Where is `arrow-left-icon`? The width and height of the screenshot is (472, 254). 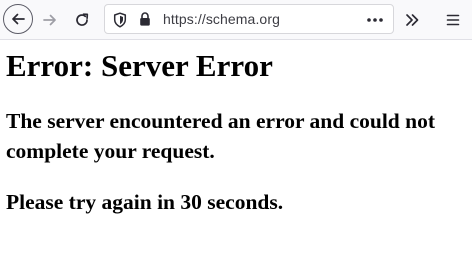 arrow-left-icon is located at coordinates (18, 19).